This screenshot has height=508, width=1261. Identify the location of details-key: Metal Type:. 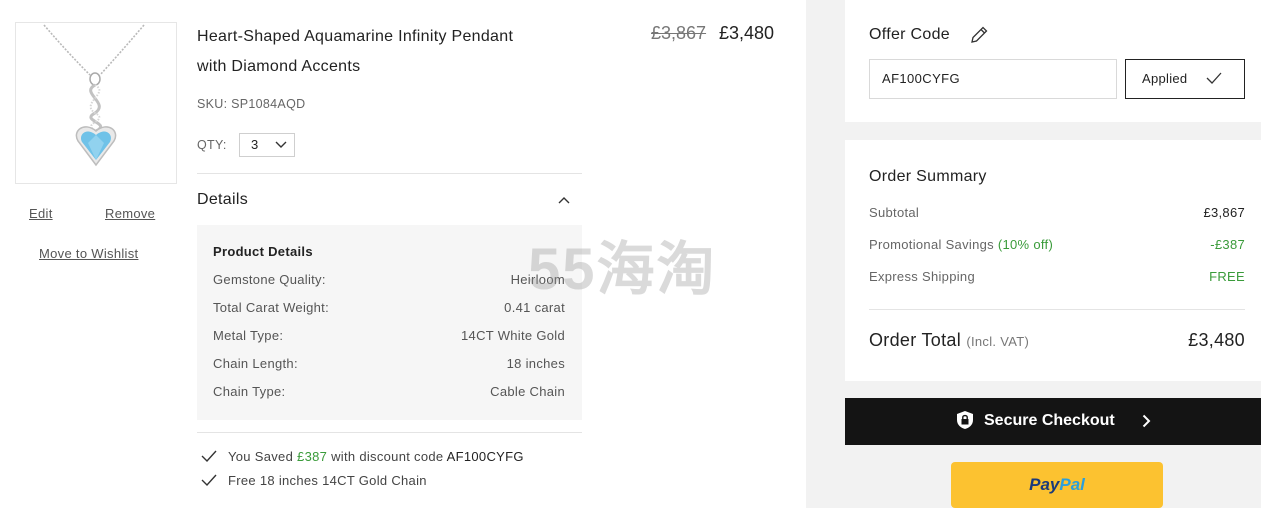
(248, 335).